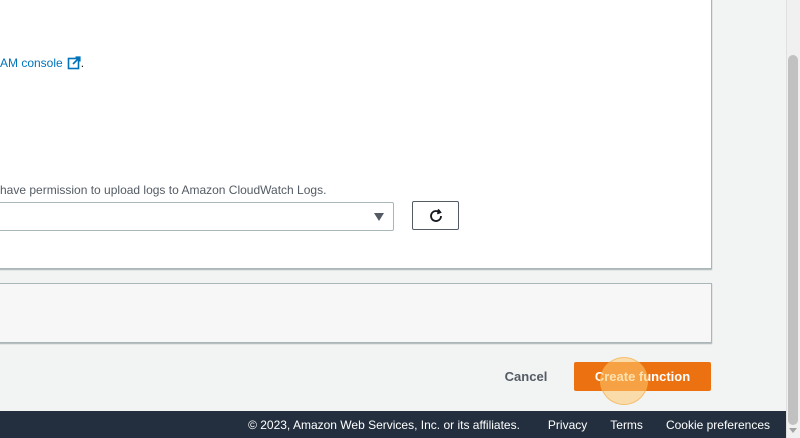 The height and width of the screenshot is (438, 800). What do you see at coordinates (718, 425) in the screenshot?
I see `footer-cookie-preferences-link: Cookie preferences` at bounding box center [718, 425].